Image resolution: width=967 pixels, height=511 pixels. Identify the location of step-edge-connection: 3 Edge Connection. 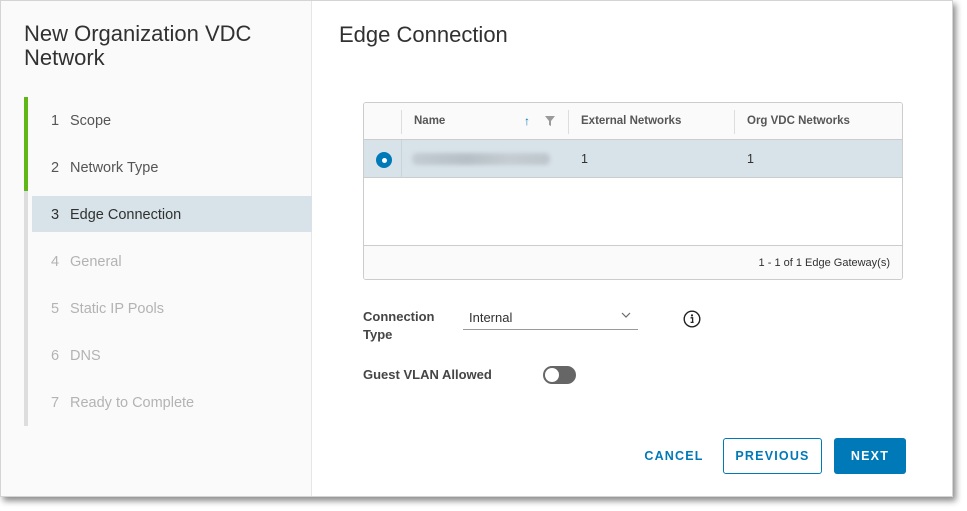
(168, 214).